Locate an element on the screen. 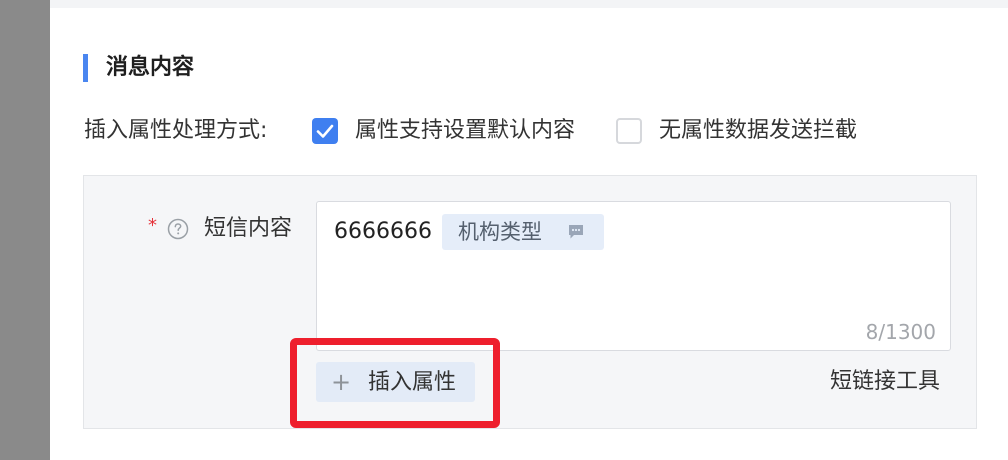 The width and height of the screenshot is (1008, 460). checkbox-block-no-attr is located at coordinates (629, 131).